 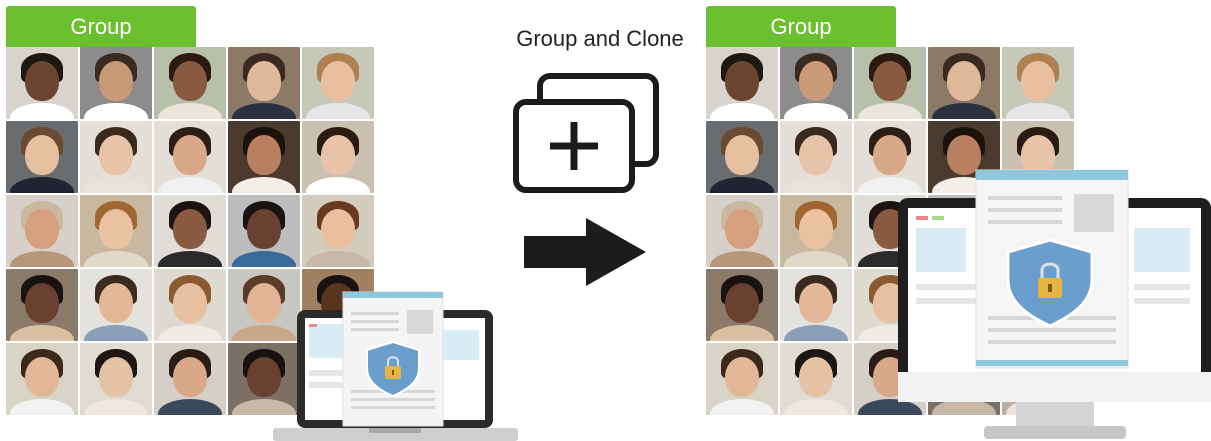 I want to click on group-label-right: Group, so click(x=801, y=26).